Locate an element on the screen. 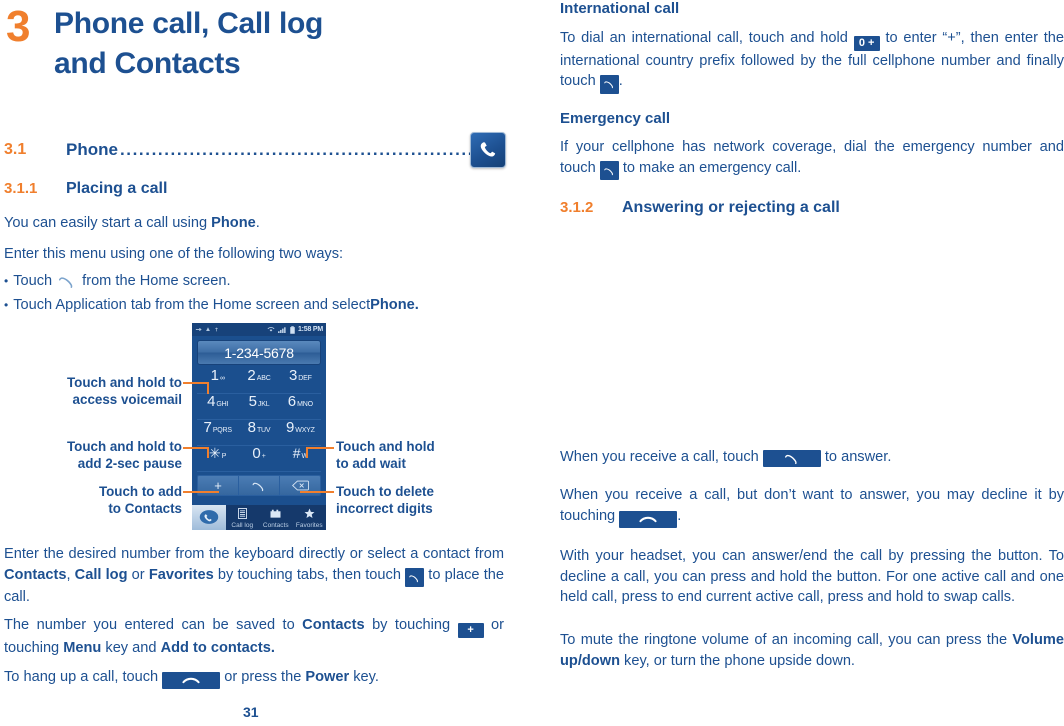 The height and width of the screenshot is (726, 1064). key-4: 4 GHI is located at coordinates (218, 406).